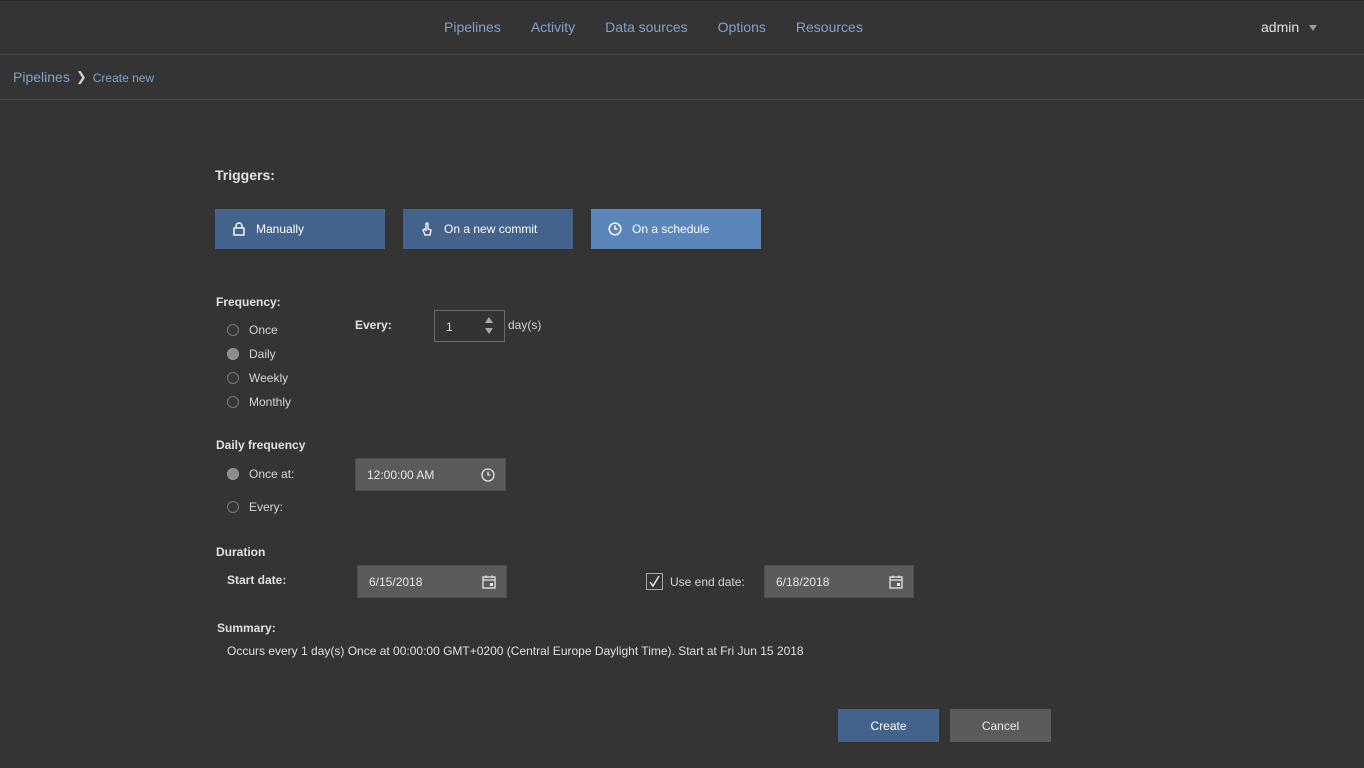  I want to click on radio-every, so click(233, 507).